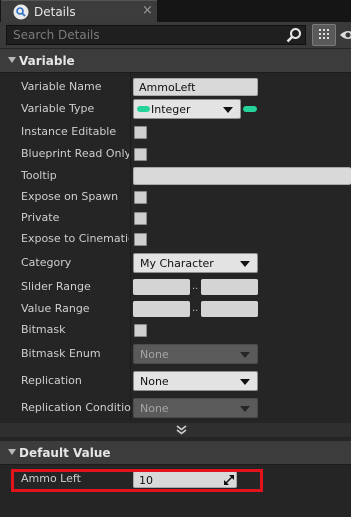 The width and height of the screenshot is (351, 517). What do you see at coordinates (51, 380) in the screenshot?
I see `replication-label: Replication` at bounding box center [51, 380].